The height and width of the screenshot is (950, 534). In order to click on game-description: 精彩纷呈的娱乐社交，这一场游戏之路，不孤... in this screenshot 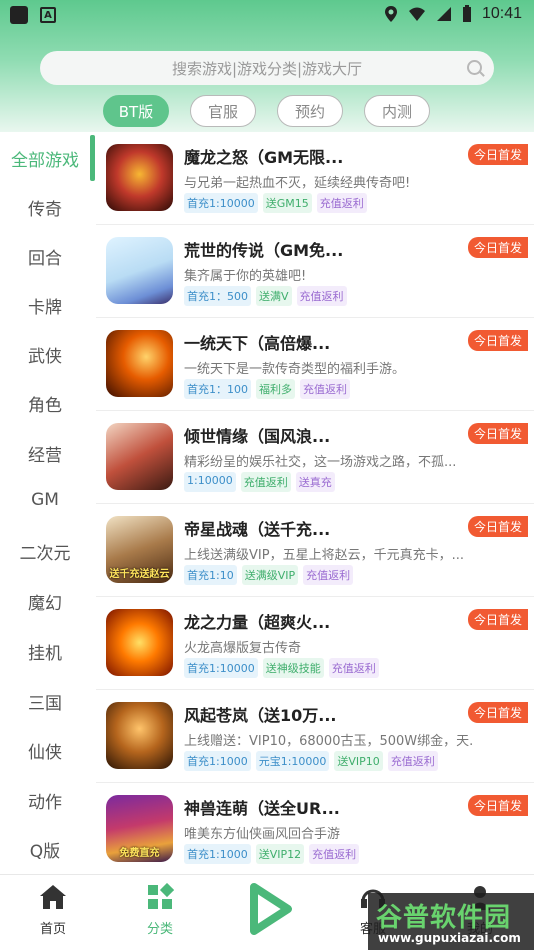, I will do `click(320, 462)`.